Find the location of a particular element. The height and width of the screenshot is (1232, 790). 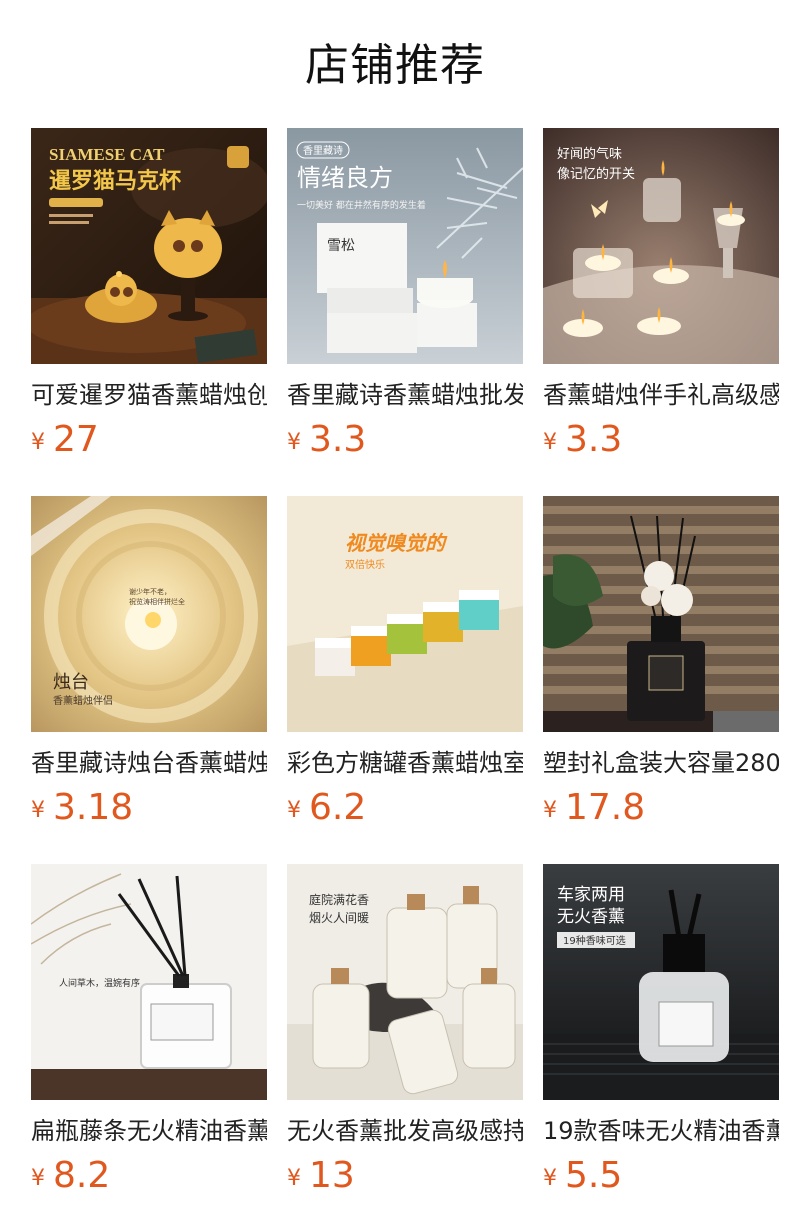

car-diffuser-image: 车家两用 无火香薰 19种香味可选 is located at coordinates (661, 982).